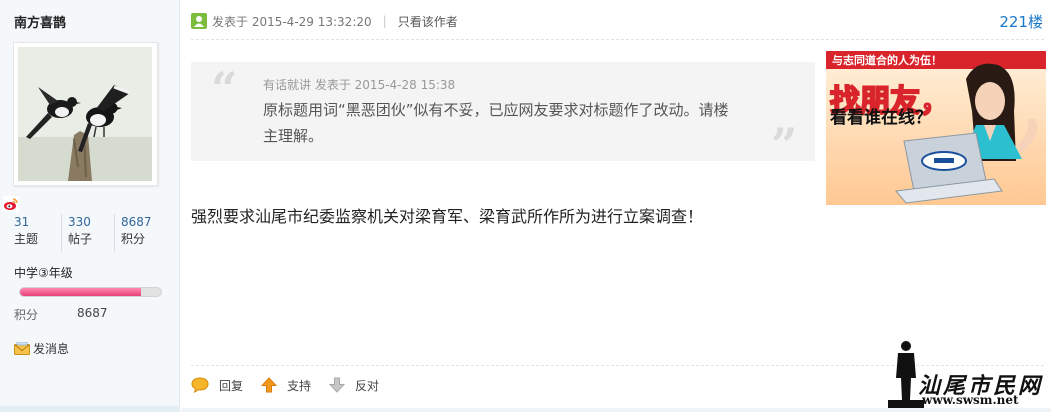 The height and width of the screenshot is (412, 1051). I want to click on username: 南方喜鹊, so click(40, 21).